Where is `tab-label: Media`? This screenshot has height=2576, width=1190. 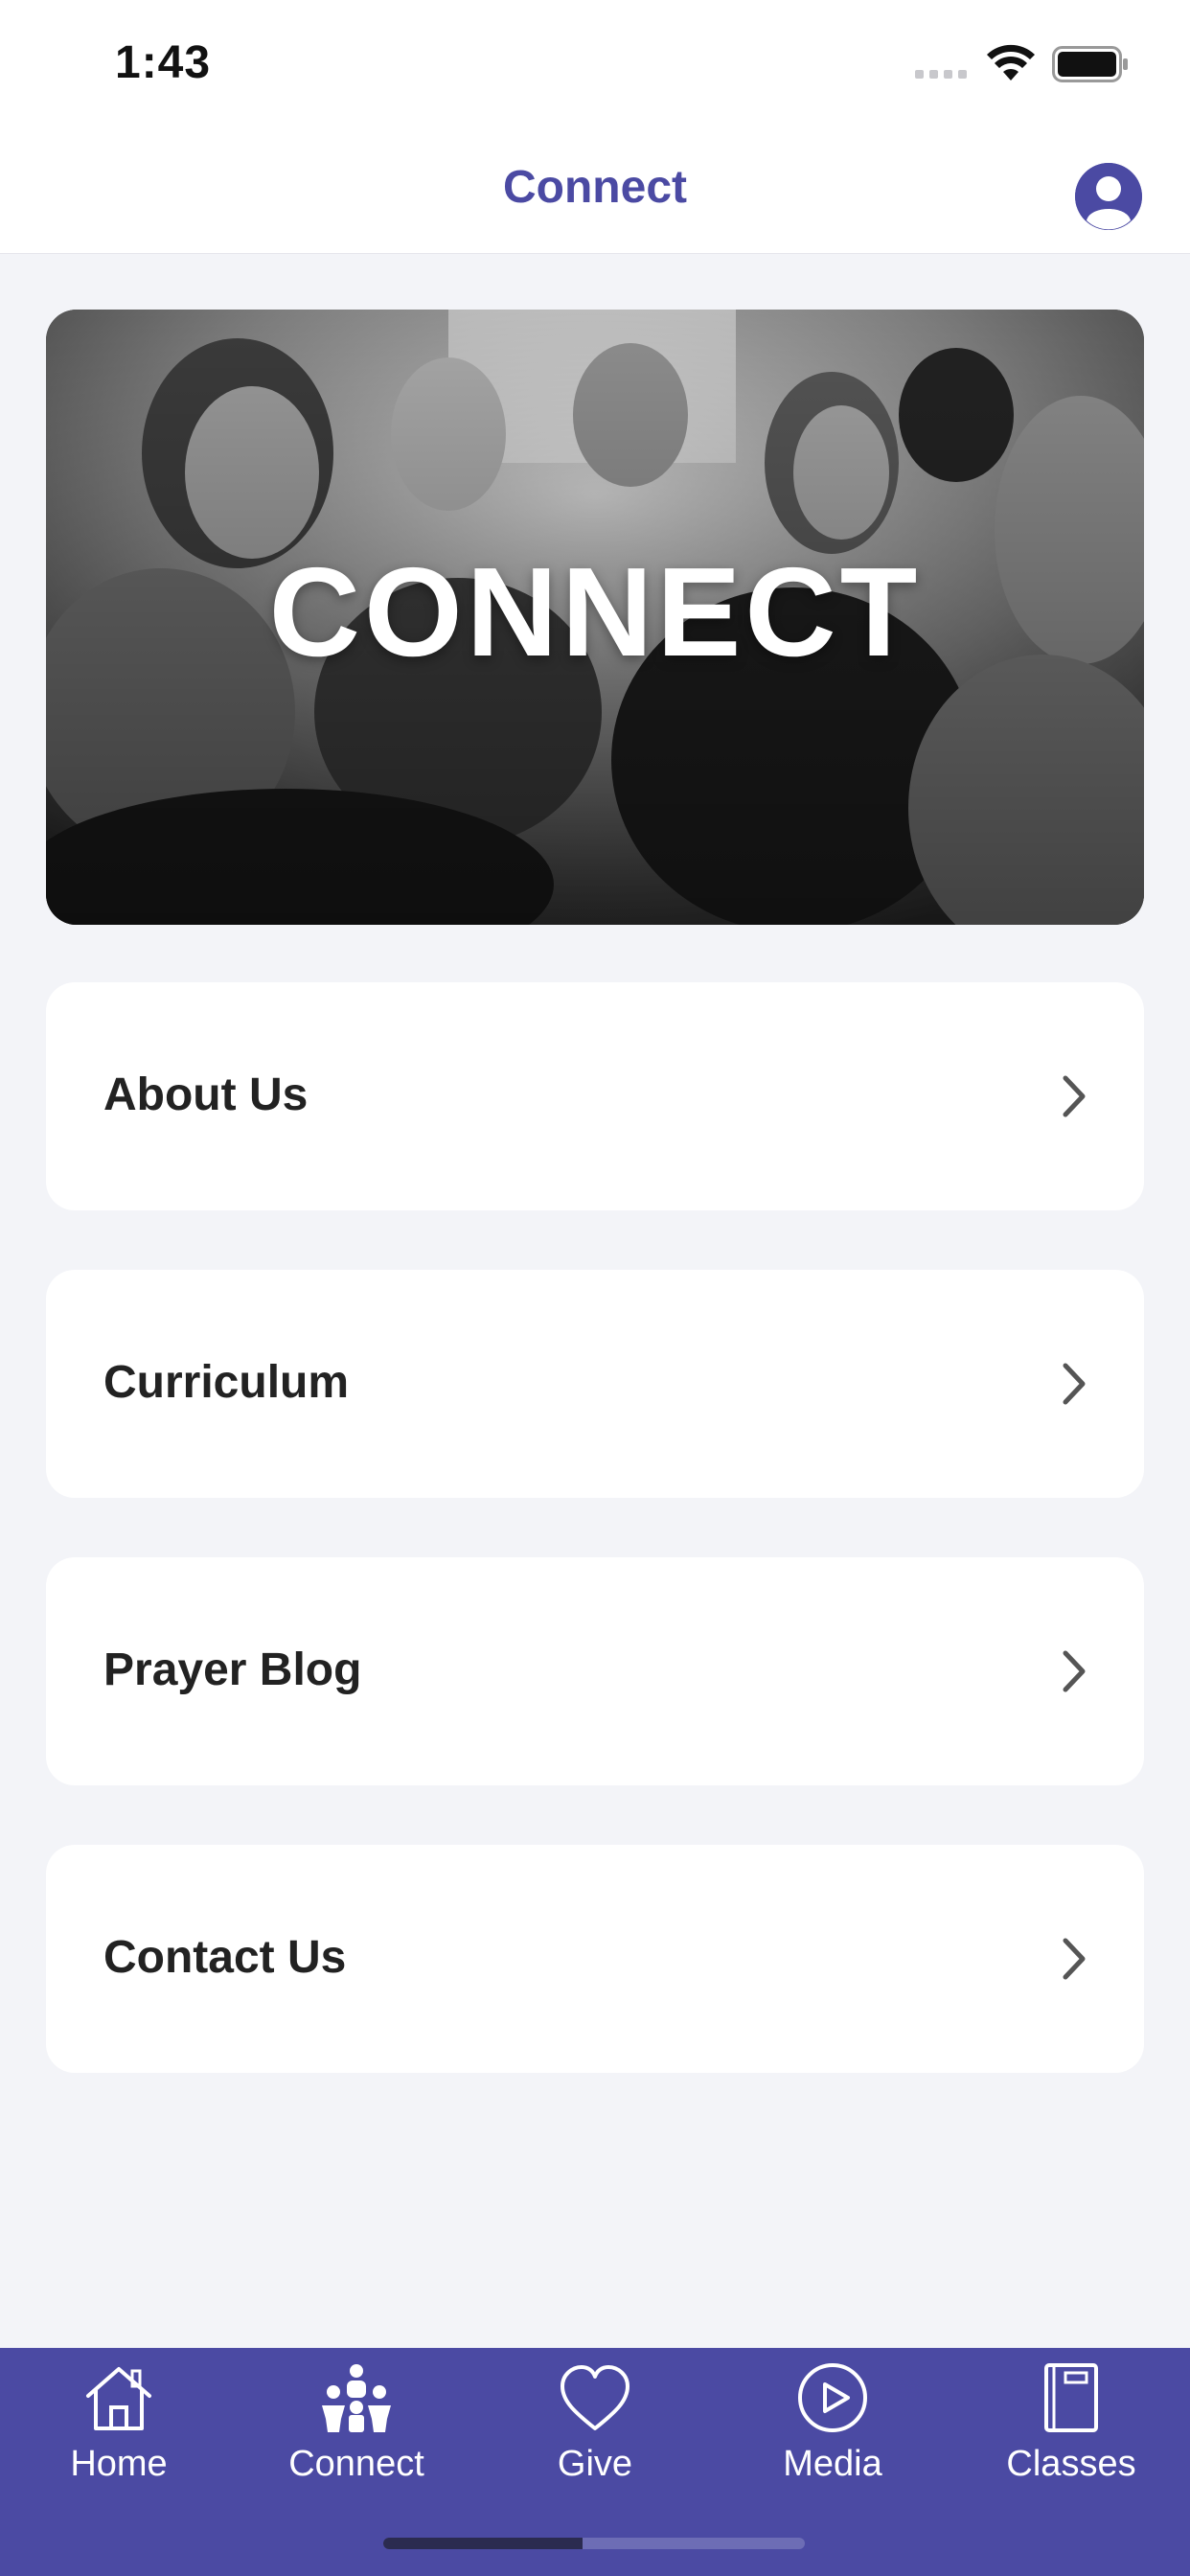
tab-label: Media is located at coordinates (833, 2464).